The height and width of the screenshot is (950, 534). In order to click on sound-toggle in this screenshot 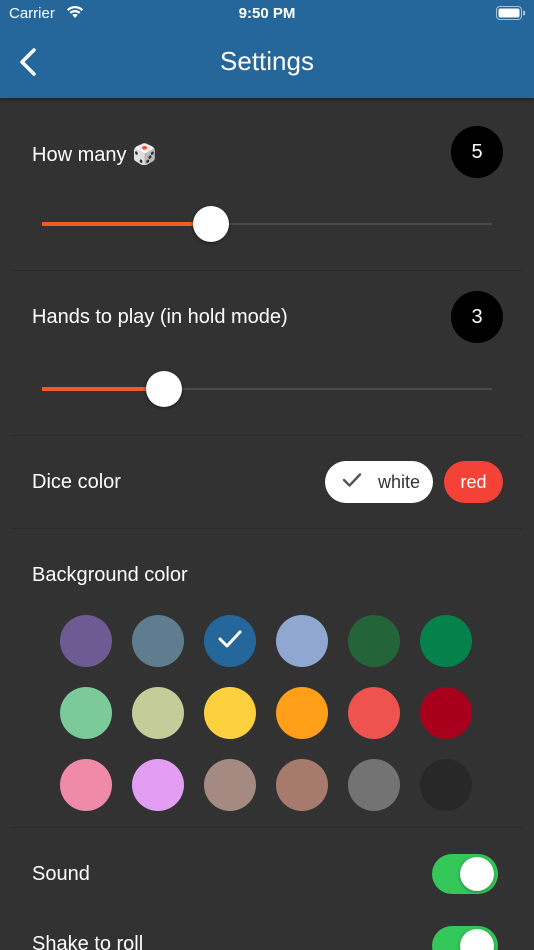, I will do `click(465, 874)`.